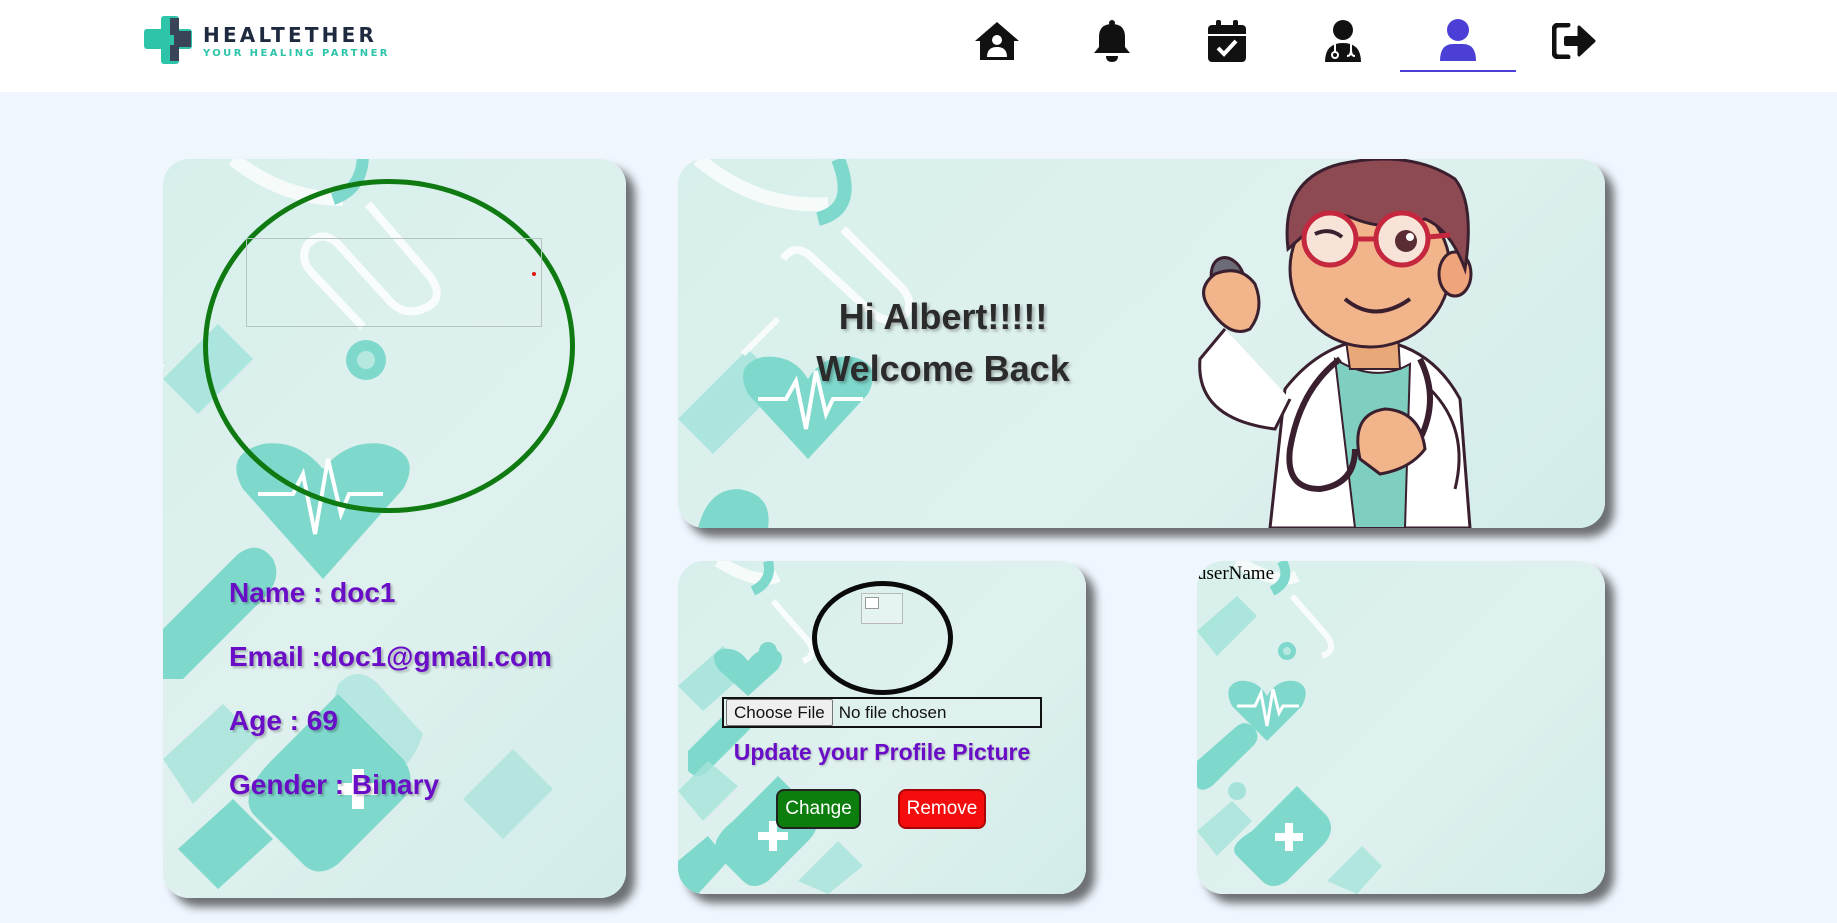 The width and height of the screenshot is (1837, 923). I want to click on user-icon, so click(1458, 40).